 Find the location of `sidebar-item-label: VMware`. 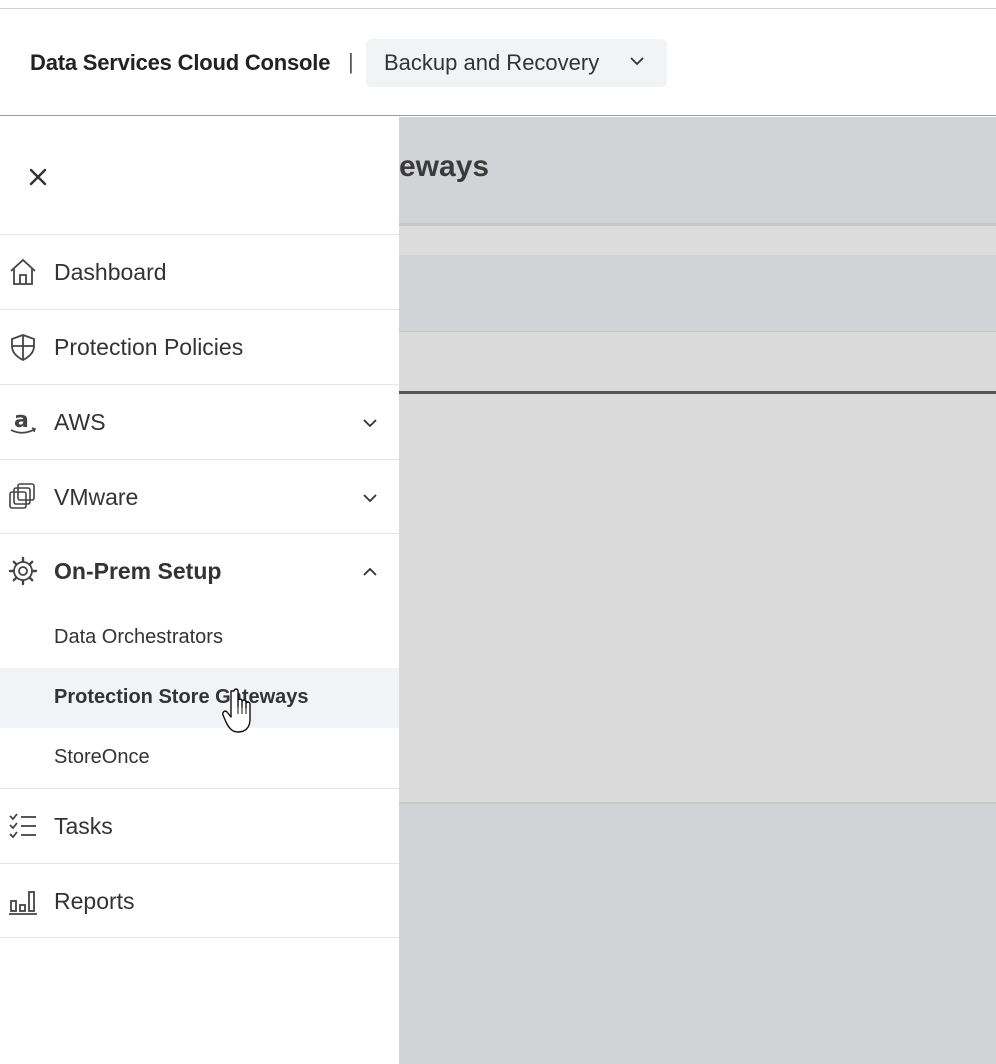

sidebar-item-label: VMware is located at coordinates (96, 497).